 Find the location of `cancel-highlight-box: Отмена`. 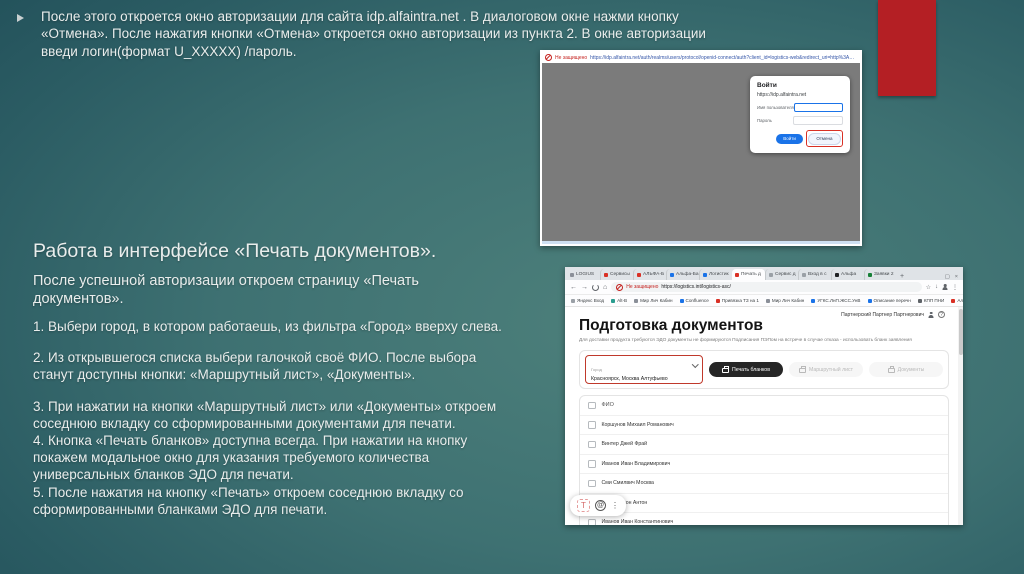

cancel-highlight-box: Отмена is located at coordinates (824, 138).